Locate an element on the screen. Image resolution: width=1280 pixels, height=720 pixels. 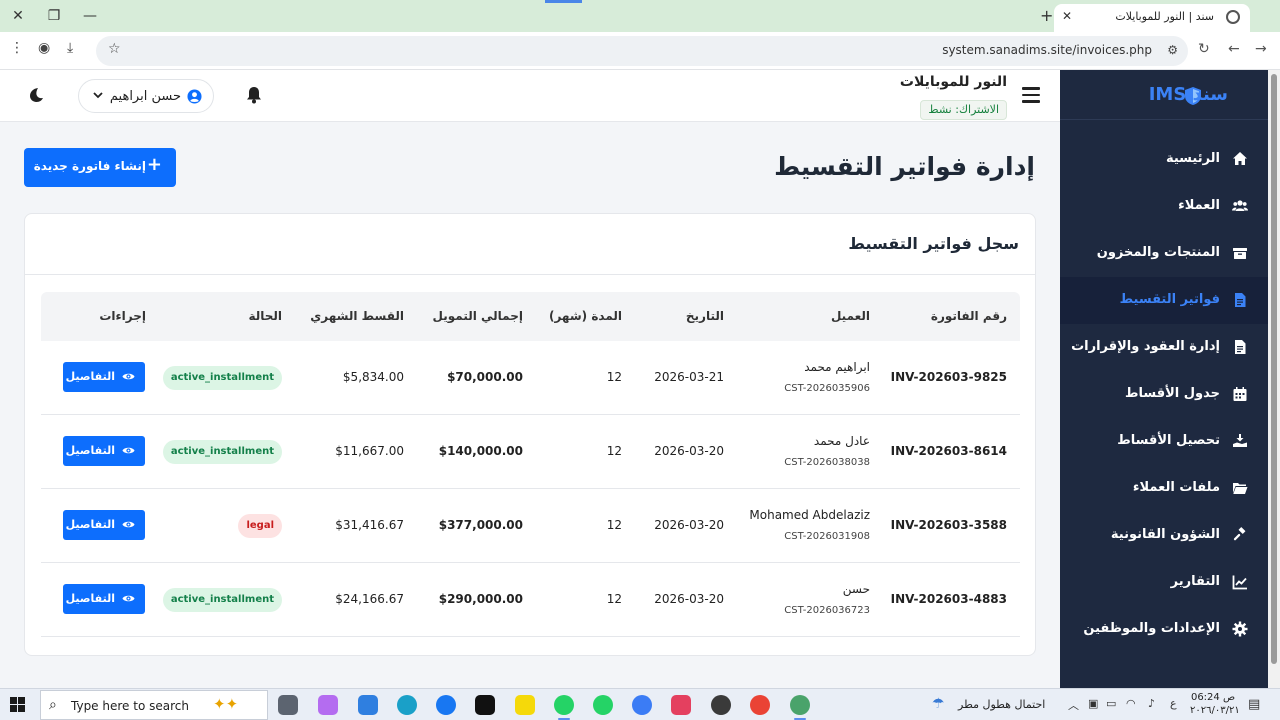
create-invoice-button: + إنشاء فاتورة جديدة is located at coordinates (100, 167).